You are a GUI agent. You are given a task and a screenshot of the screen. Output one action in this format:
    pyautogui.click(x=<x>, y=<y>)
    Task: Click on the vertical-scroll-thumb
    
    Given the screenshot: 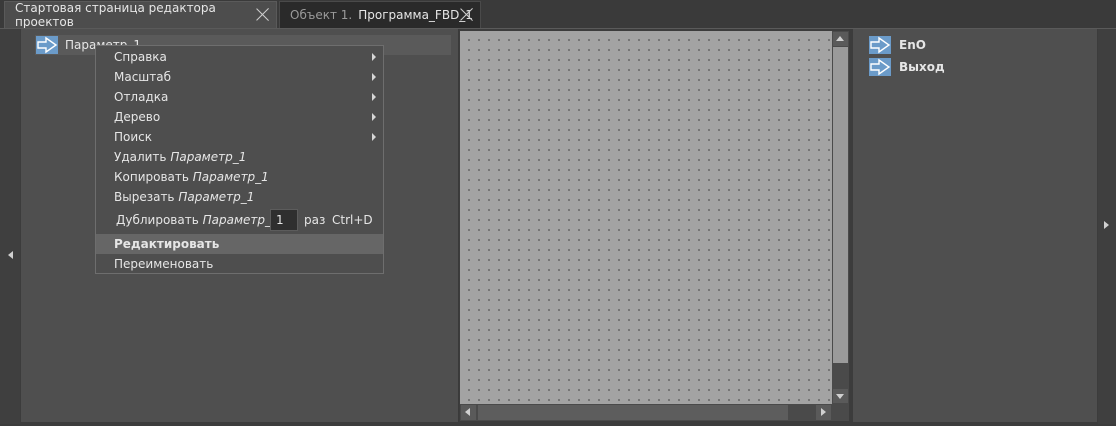 What is the action you would take?
    pyautogui.click(x=840, y=205)
    